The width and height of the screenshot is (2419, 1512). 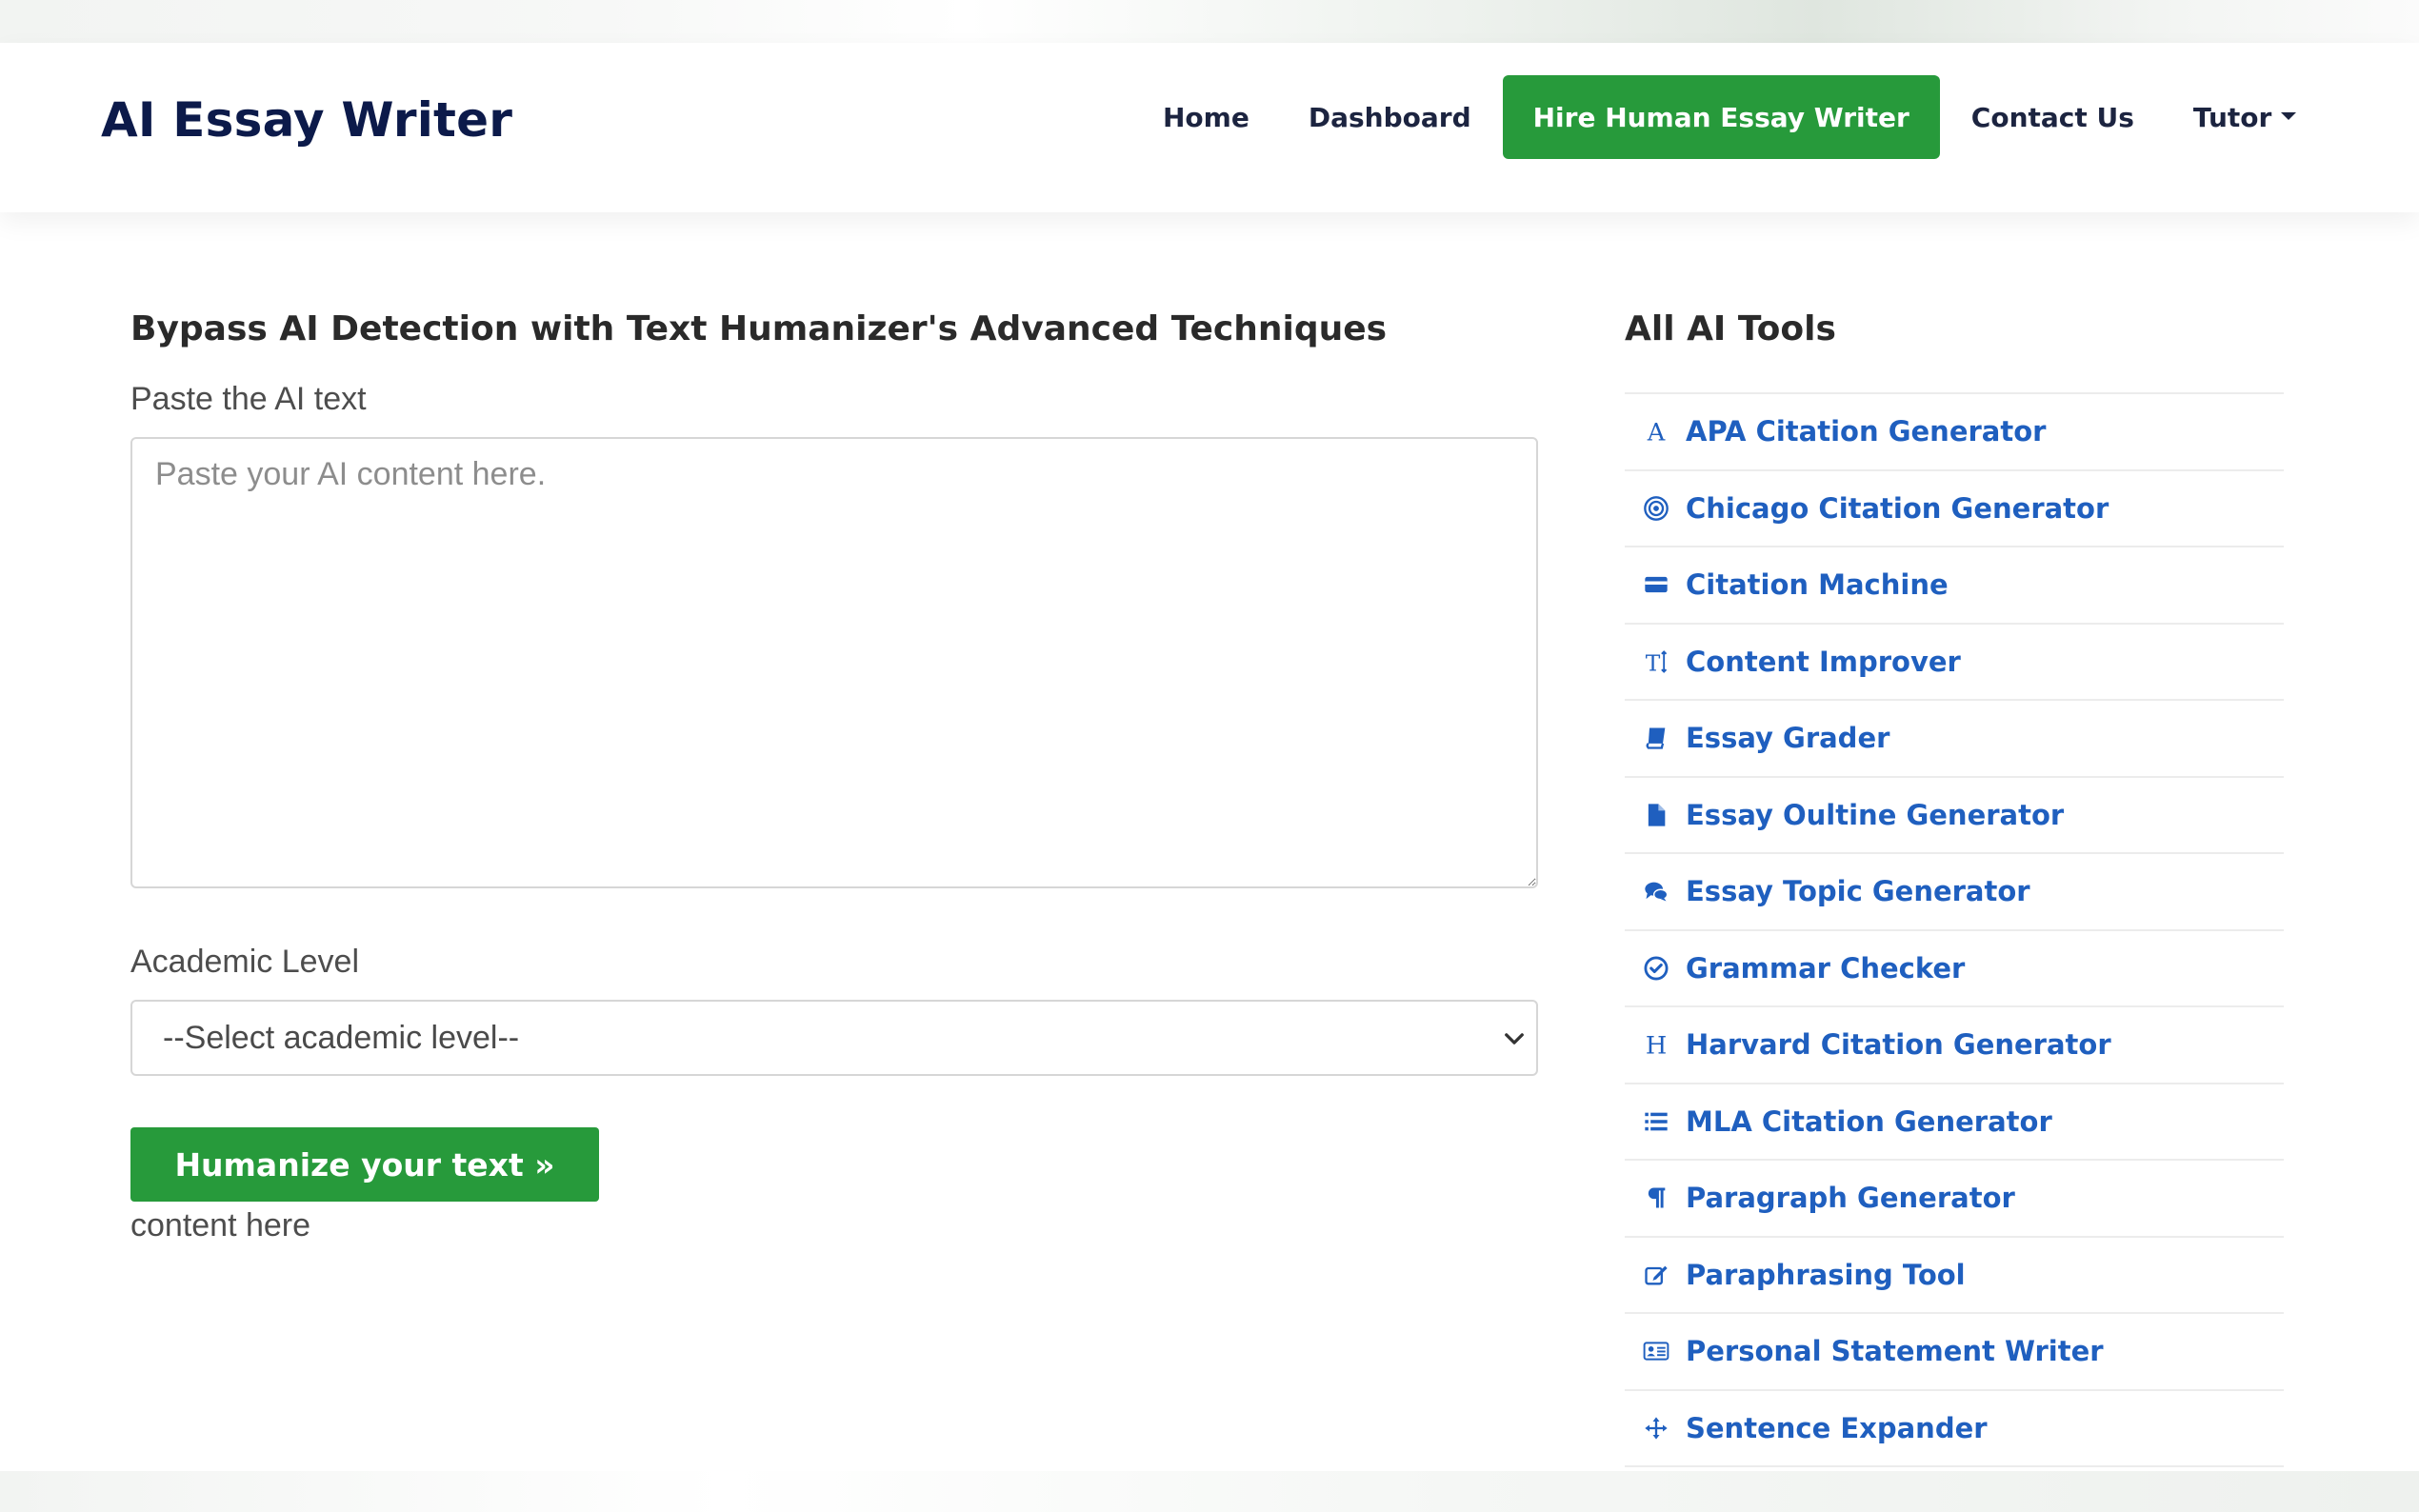 What do you see at coordinates (1656, 738) in the screenshot?
I see `book-icon` at bounding box center [1656, 738].